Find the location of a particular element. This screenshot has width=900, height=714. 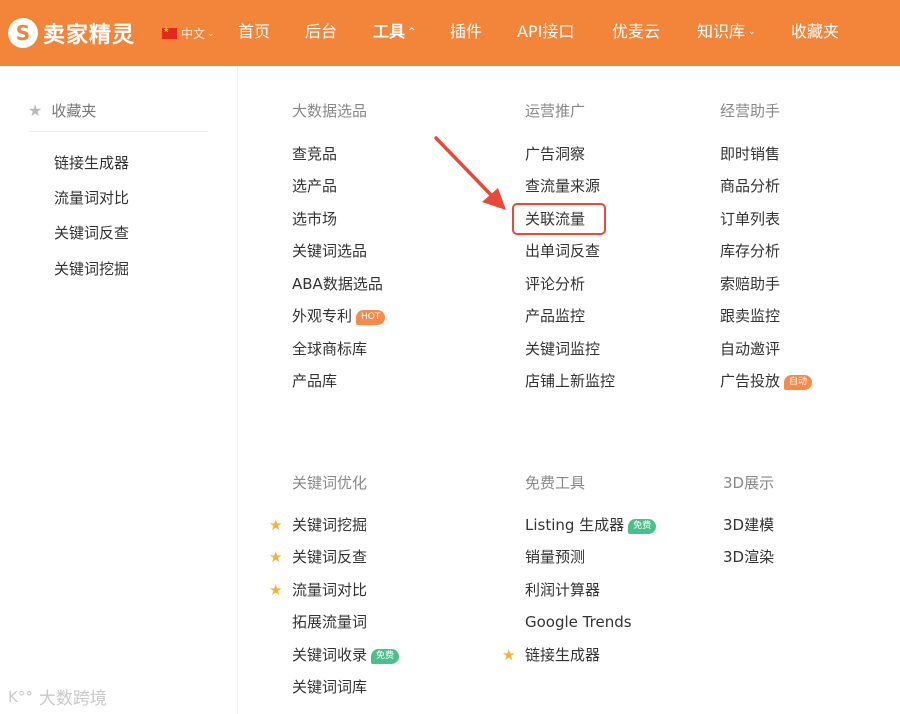

section-title-free-tools: 免费工具 is located at coordinates (555, 483).